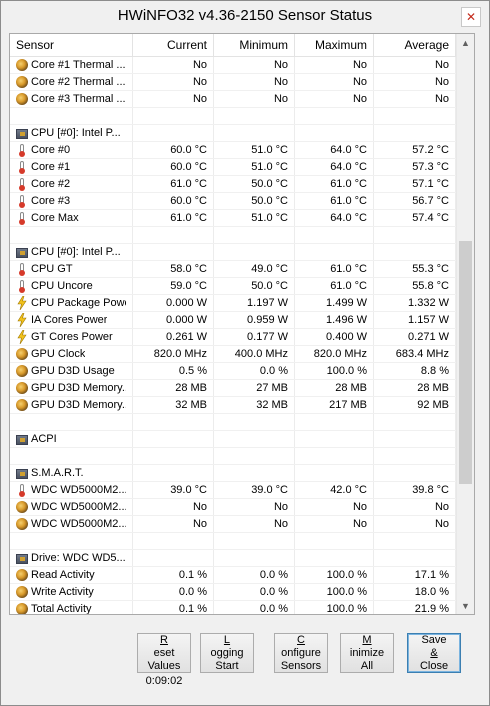 The image size is (490, 706). Describe the element at coordinates (334, 45) in the screenshot. I see `column-header-maximum: Maximum` at that location.